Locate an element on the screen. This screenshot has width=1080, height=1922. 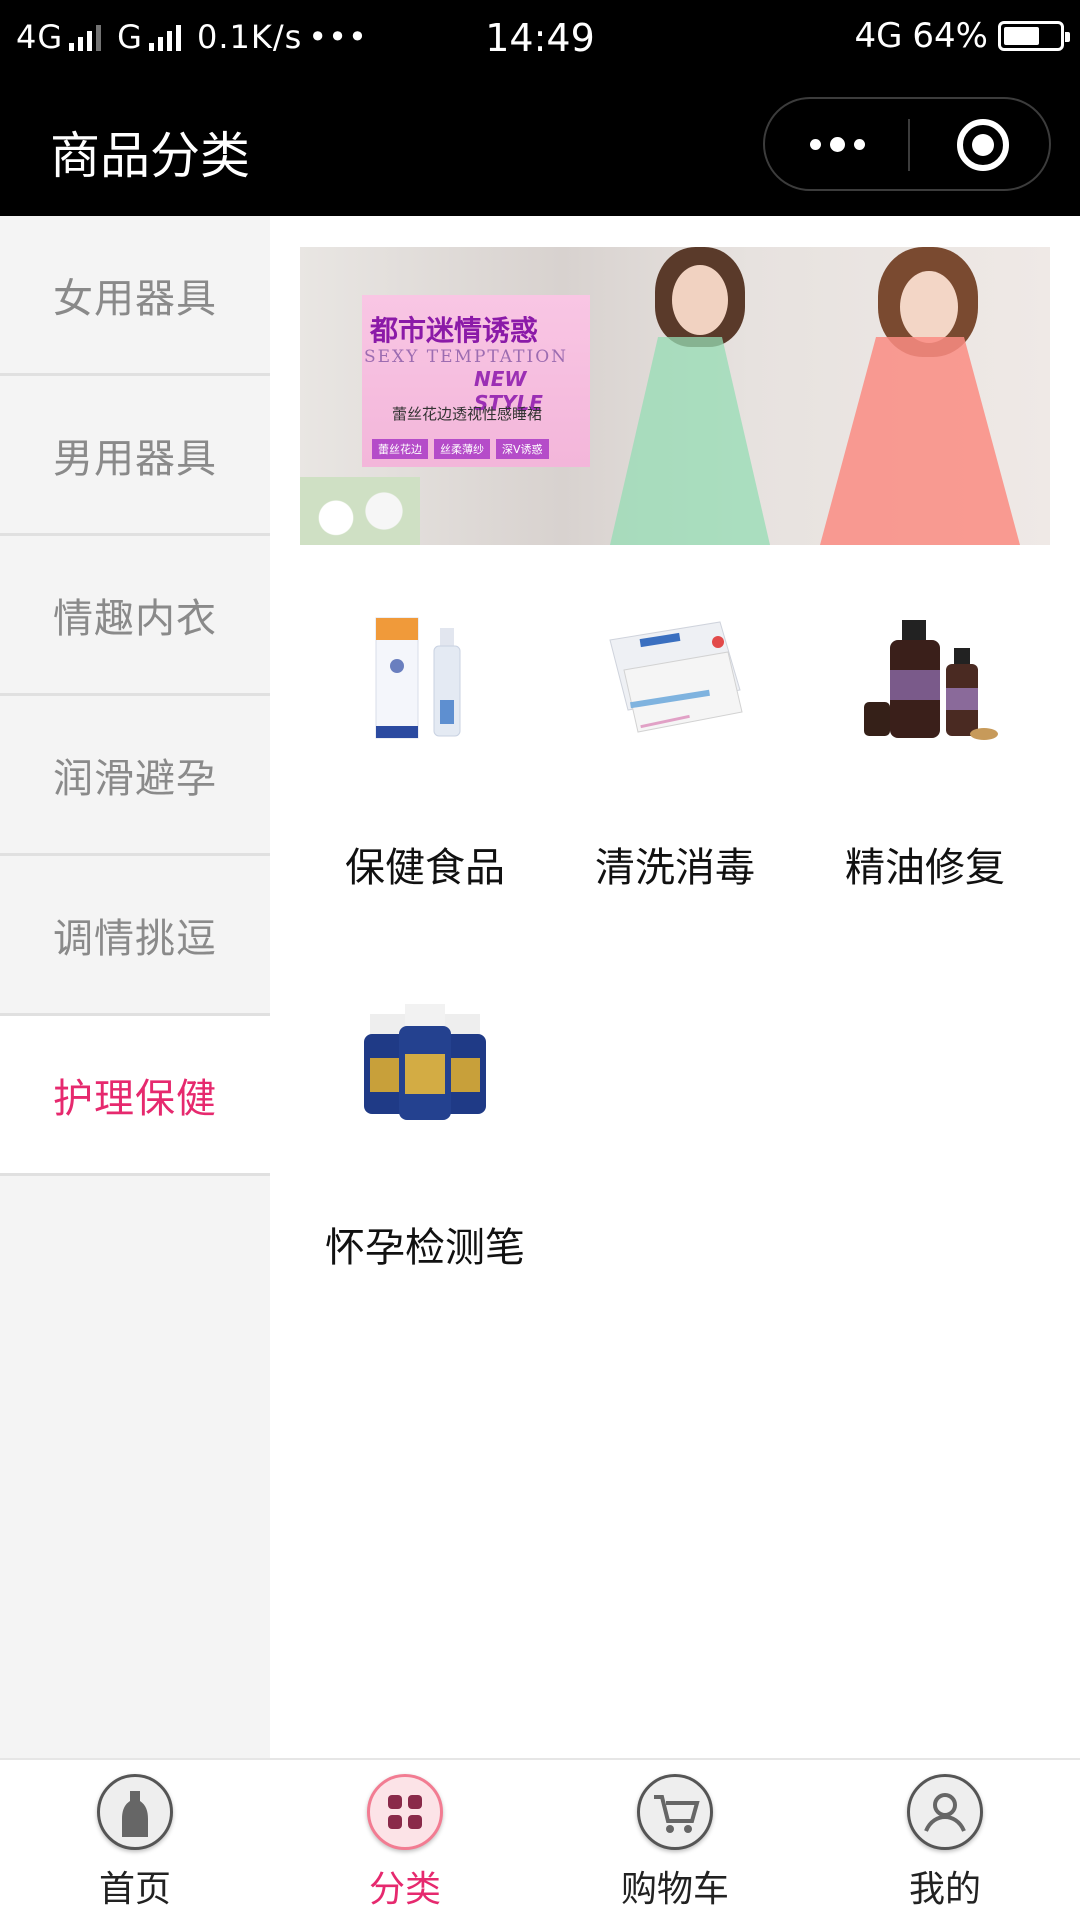
close-circle-icon is located at coordinates (983, 145).